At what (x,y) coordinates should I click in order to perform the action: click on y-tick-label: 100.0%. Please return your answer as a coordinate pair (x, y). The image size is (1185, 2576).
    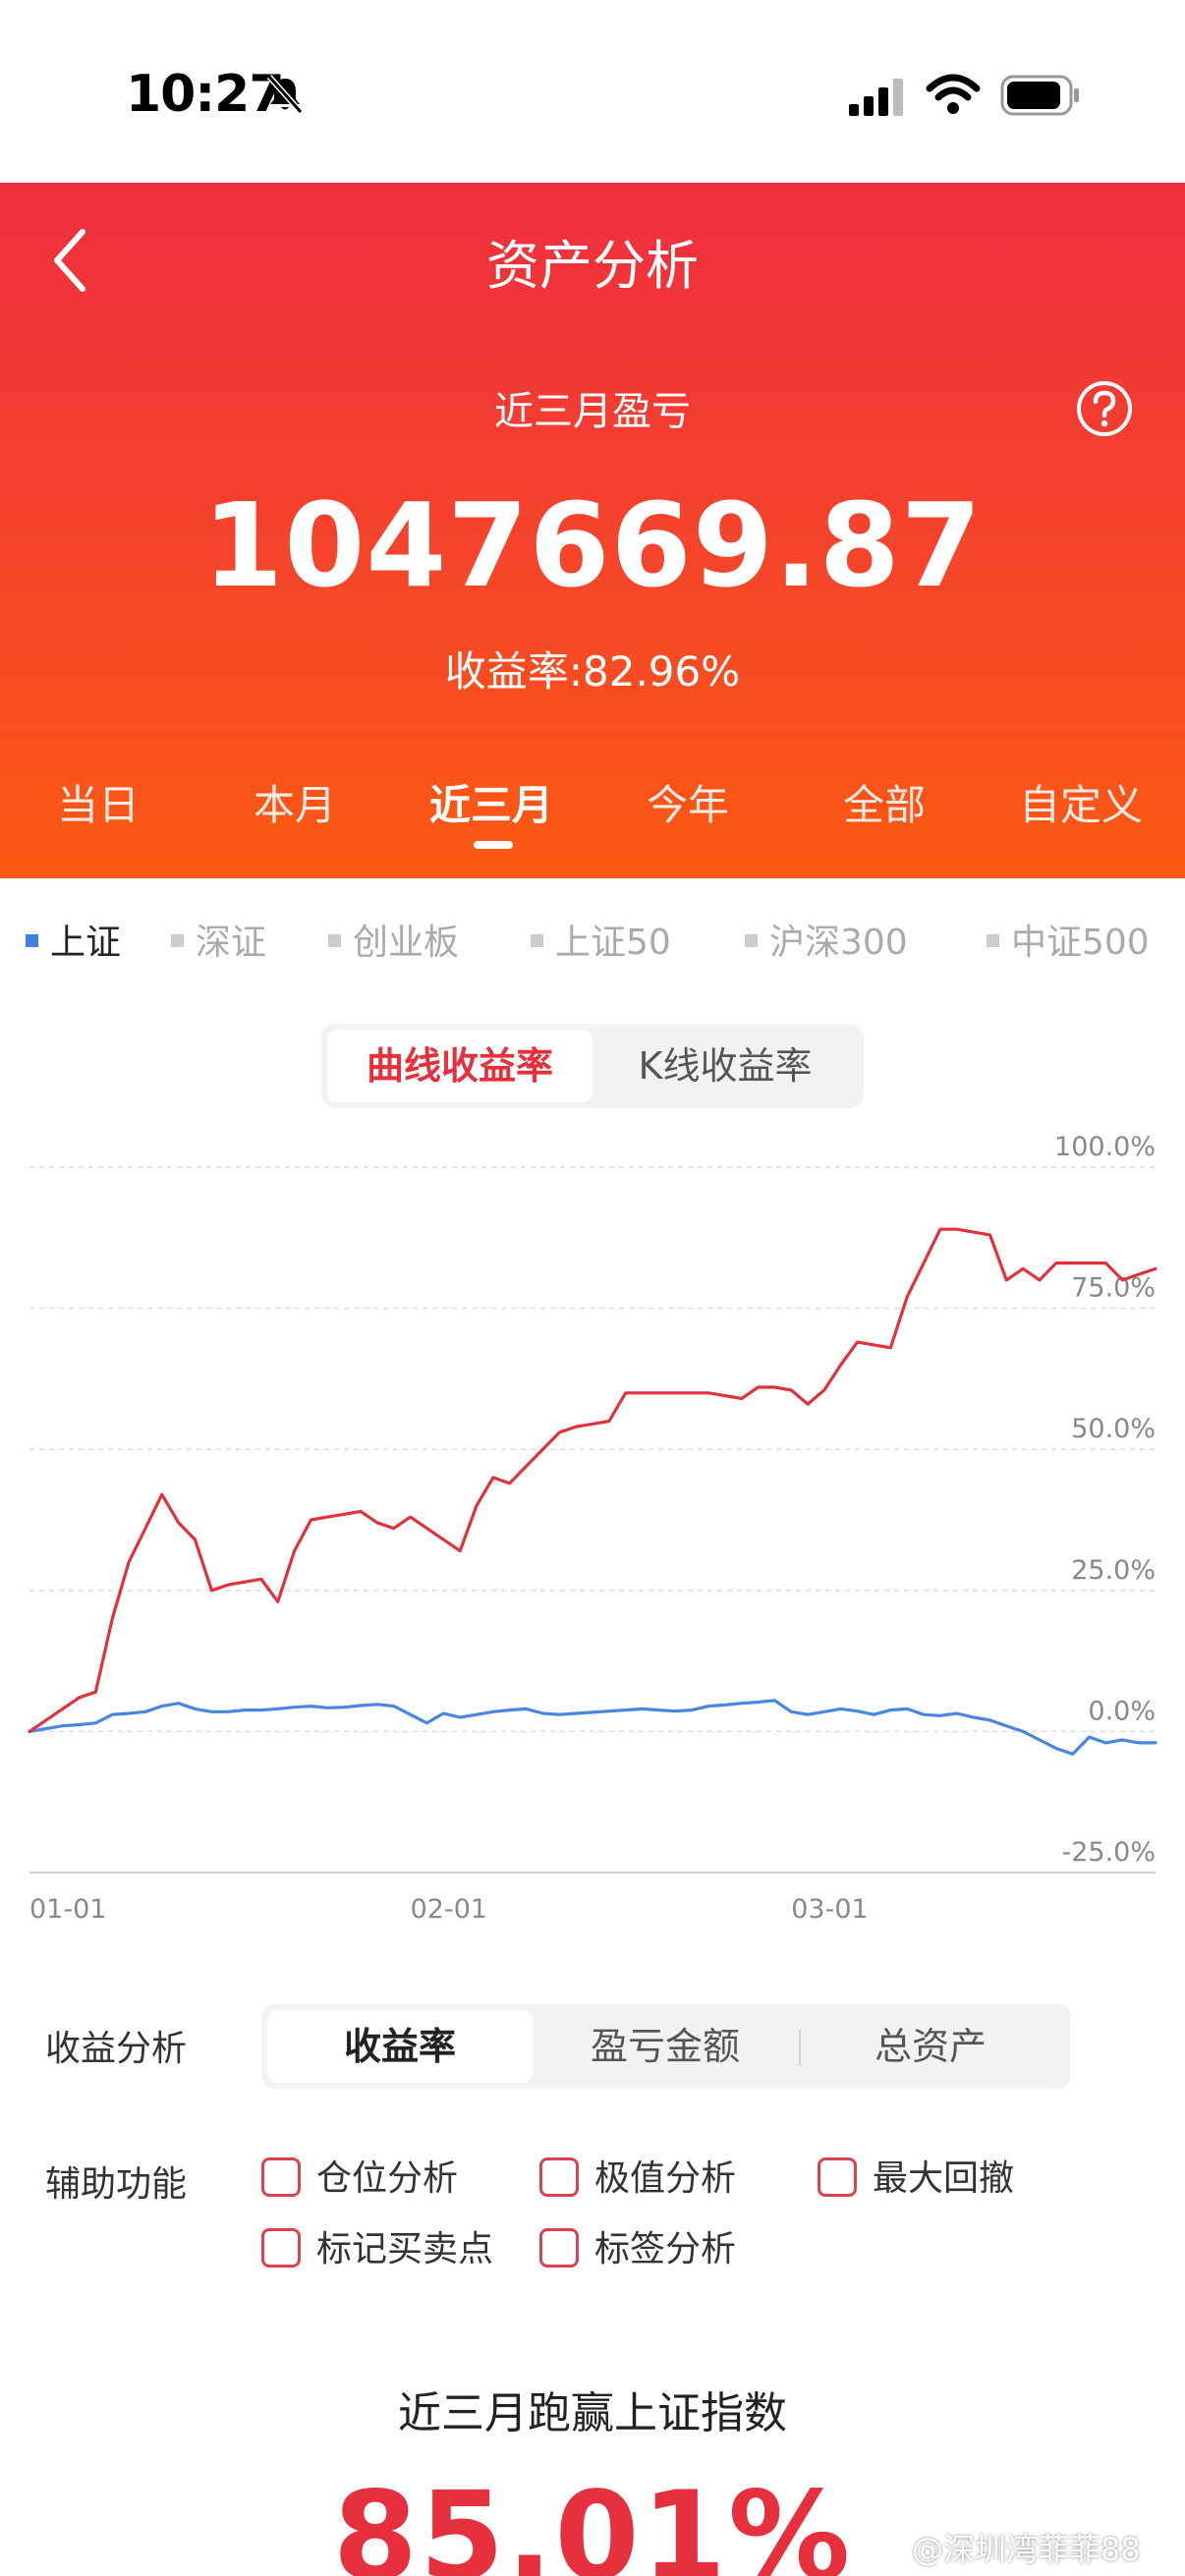
    Looking at the image, I should click on (1105, 1147).